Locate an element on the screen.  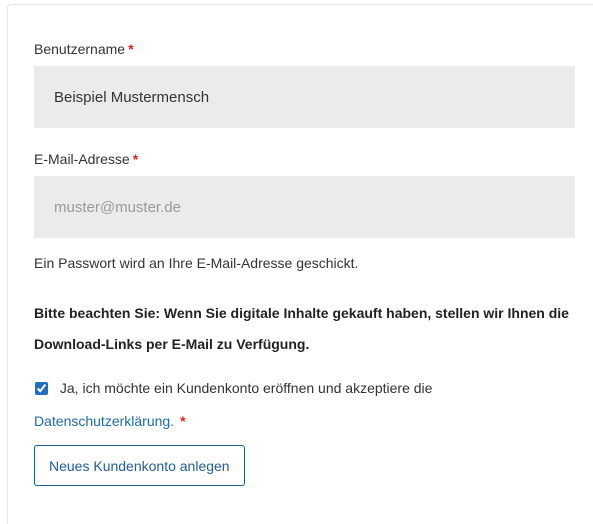
consent-required-mark: * is located at coordinates (183, 421).